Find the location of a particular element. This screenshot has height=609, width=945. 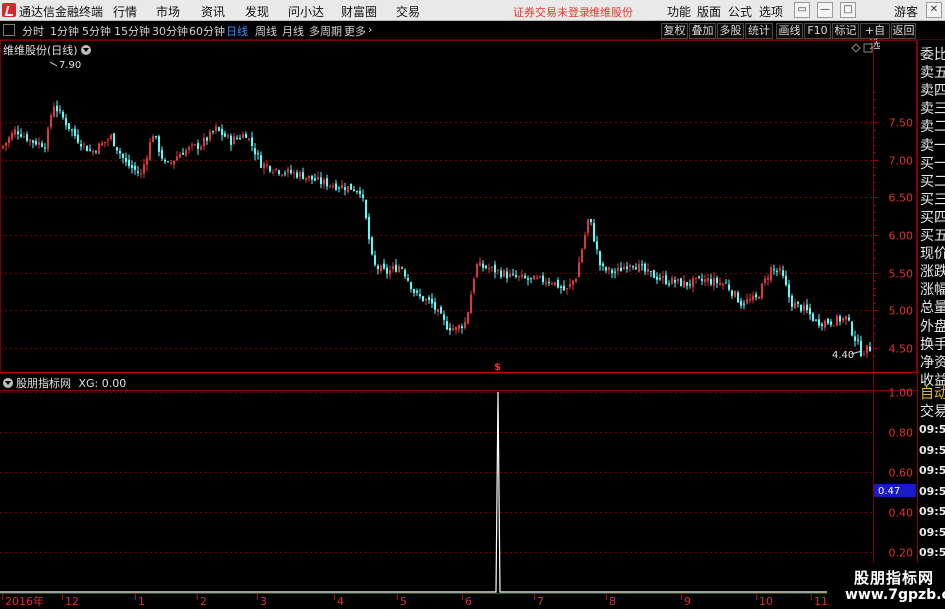

site-watermark: 股朋指标网 www.7gpzb.com is located at coordinates (886, 586).